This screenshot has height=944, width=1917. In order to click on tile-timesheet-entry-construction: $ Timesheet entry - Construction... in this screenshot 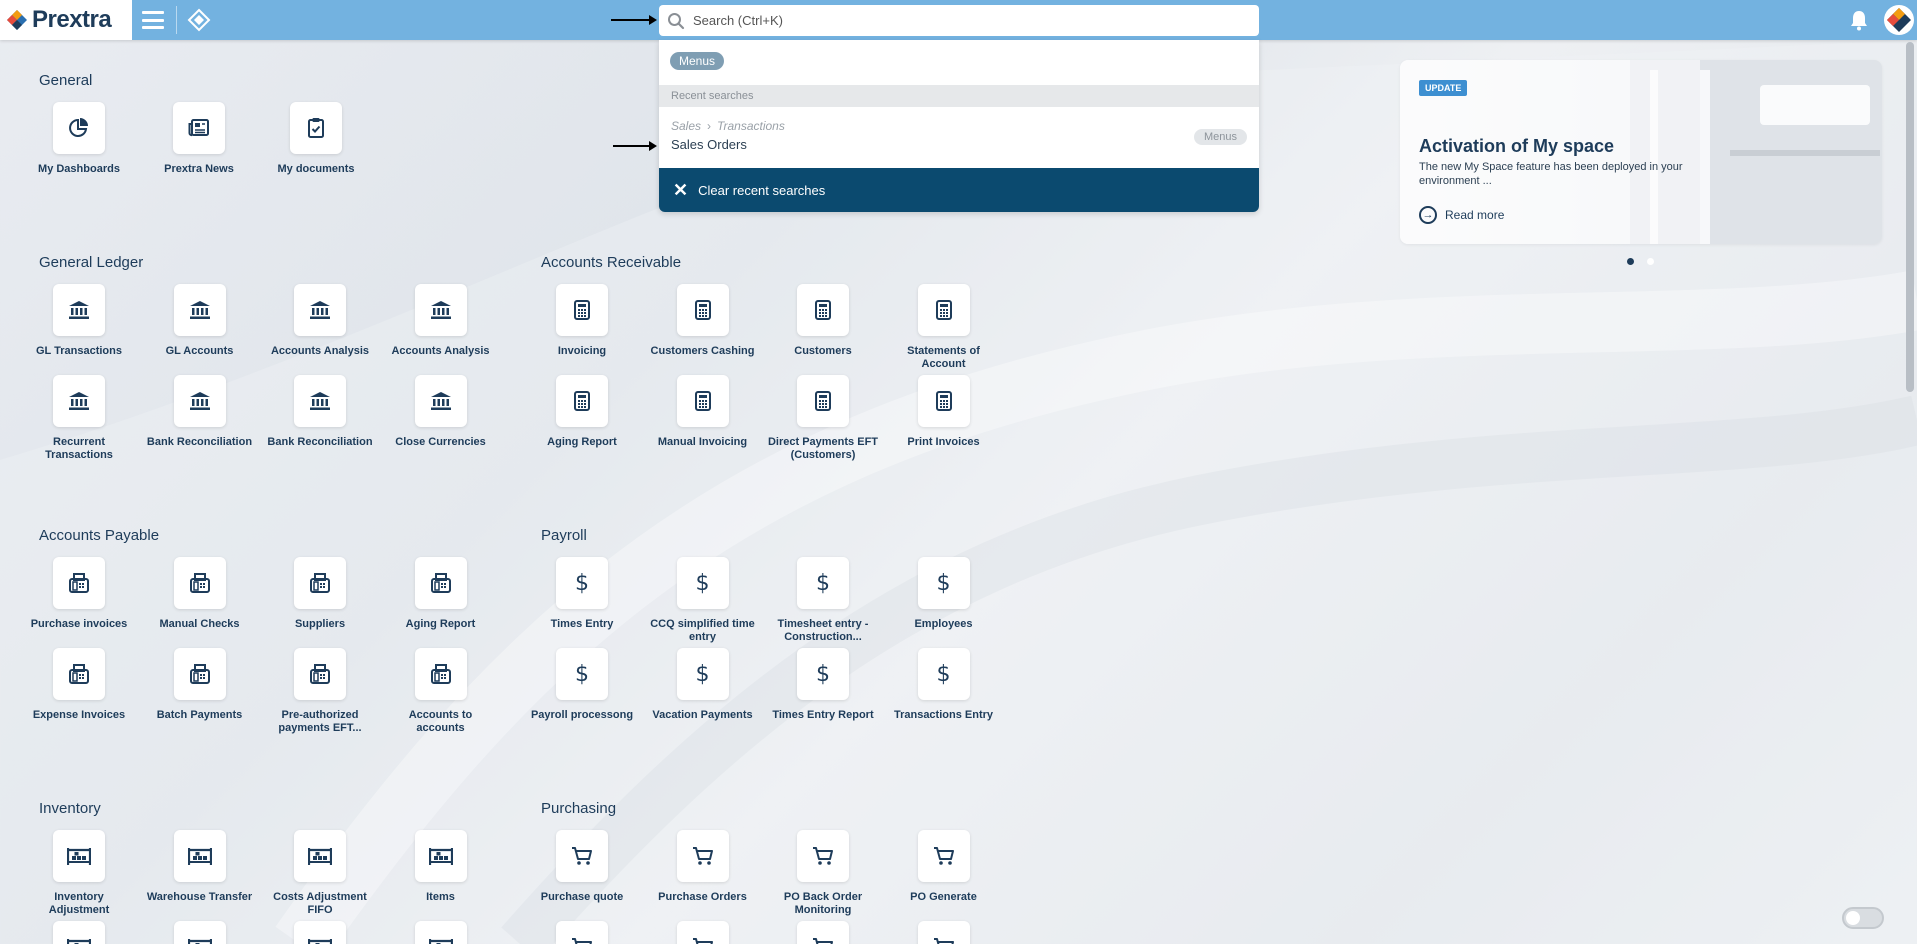, I will do `click(823, 600)`.